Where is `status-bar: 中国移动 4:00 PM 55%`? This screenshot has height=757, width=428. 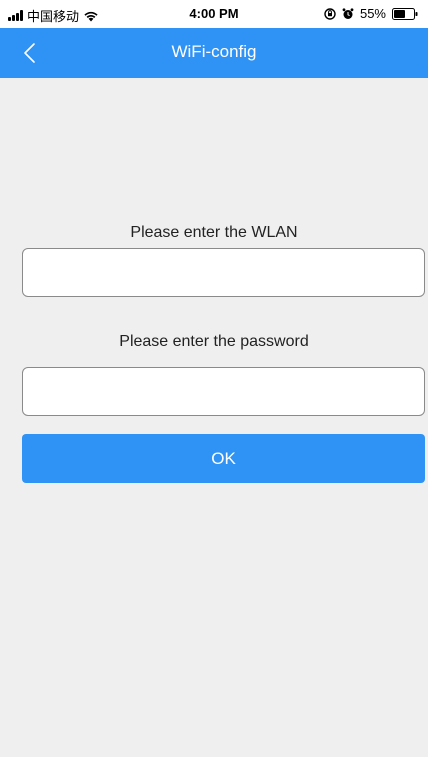 status-bar: 中国移动 4:00 PM 55% is located at coordinates (214, 14).